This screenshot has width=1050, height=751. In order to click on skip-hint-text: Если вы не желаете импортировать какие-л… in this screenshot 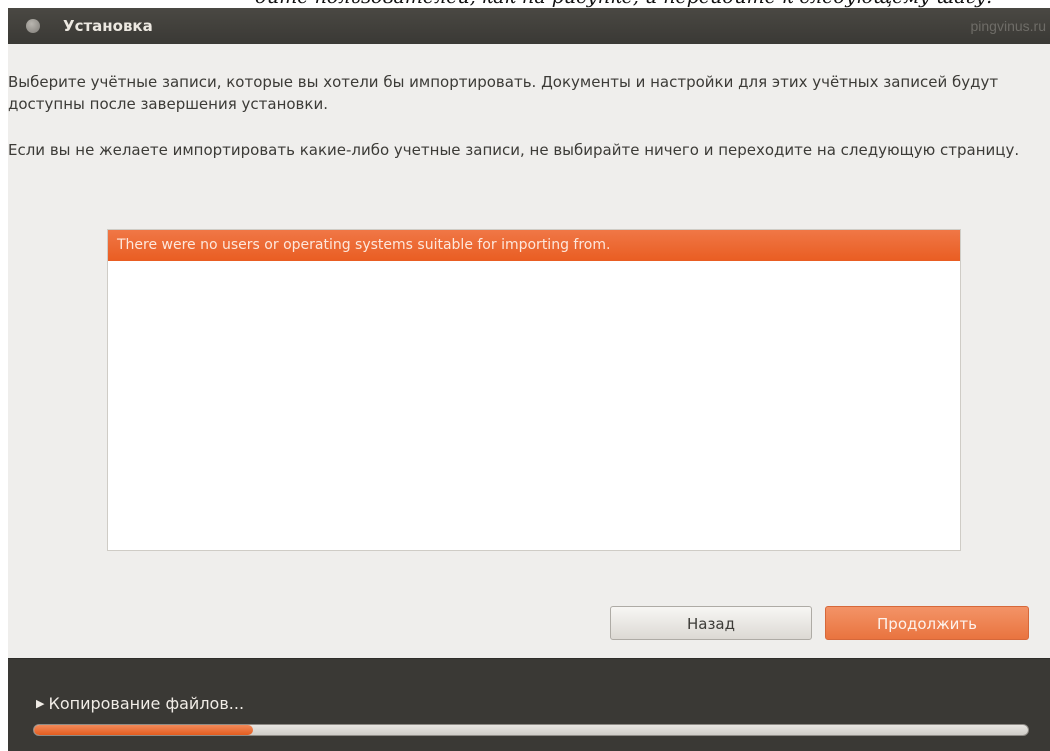, I will do `click(514, 150)`.